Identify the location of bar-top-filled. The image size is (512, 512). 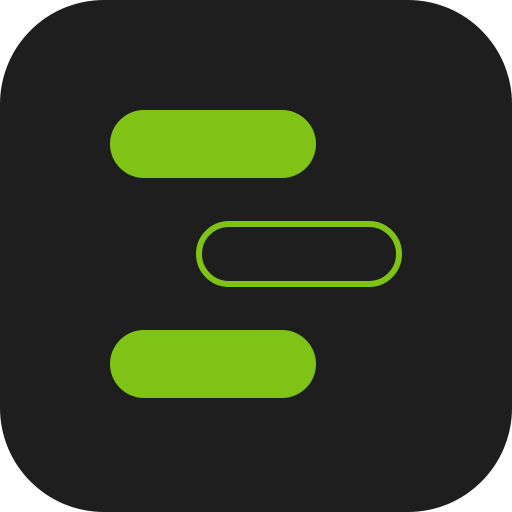
(213, 144).